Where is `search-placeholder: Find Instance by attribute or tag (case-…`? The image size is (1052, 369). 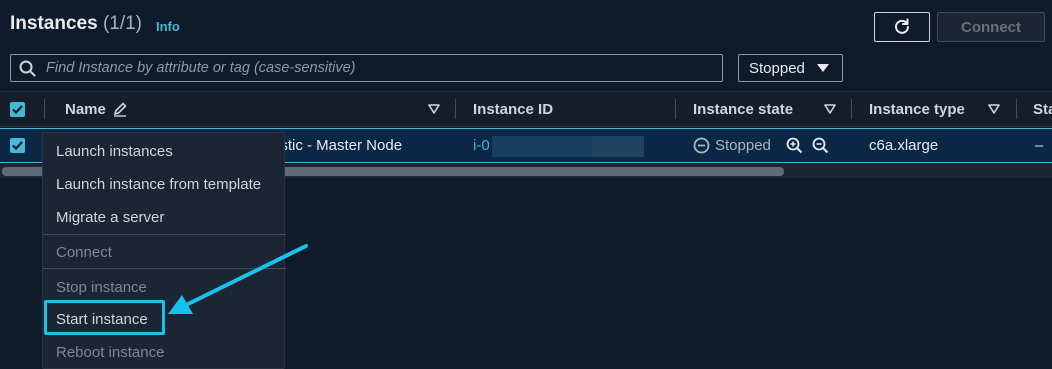 search-placeholder: Find Instance by attribute or tag (case-… is located at coordinates (201, 68).